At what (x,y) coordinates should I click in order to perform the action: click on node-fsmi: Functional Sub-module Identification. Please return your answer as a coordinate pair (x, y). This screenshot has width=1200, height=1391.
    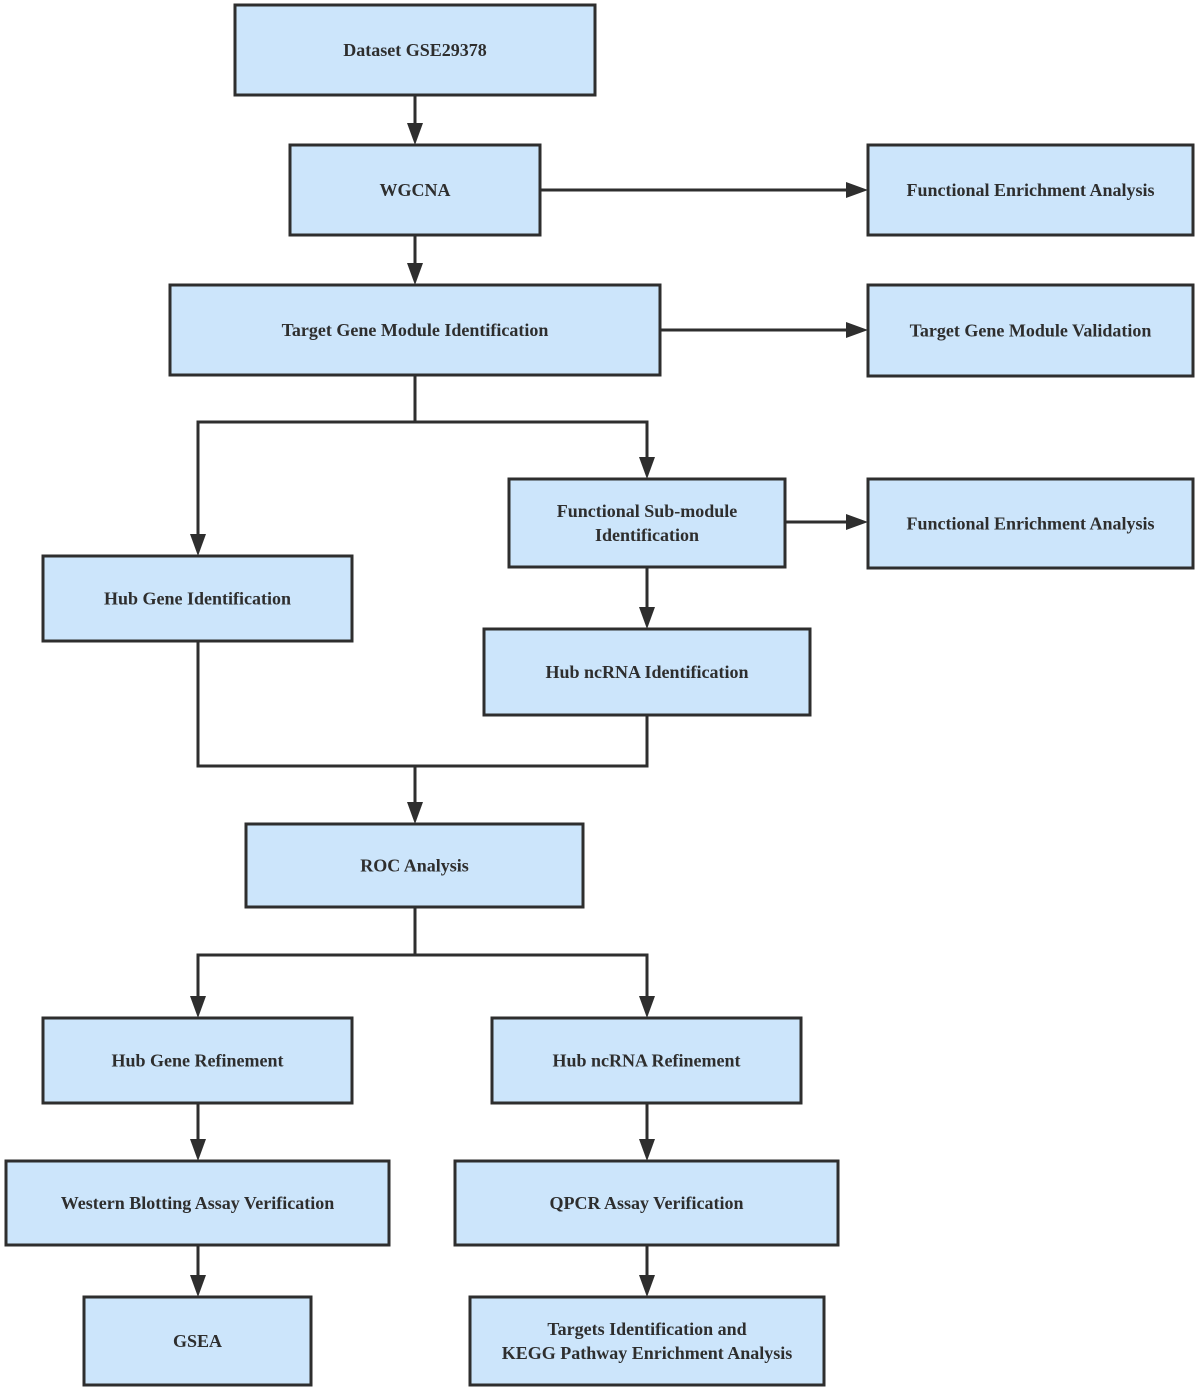
    Looking at the image, I should click on (647, 523).